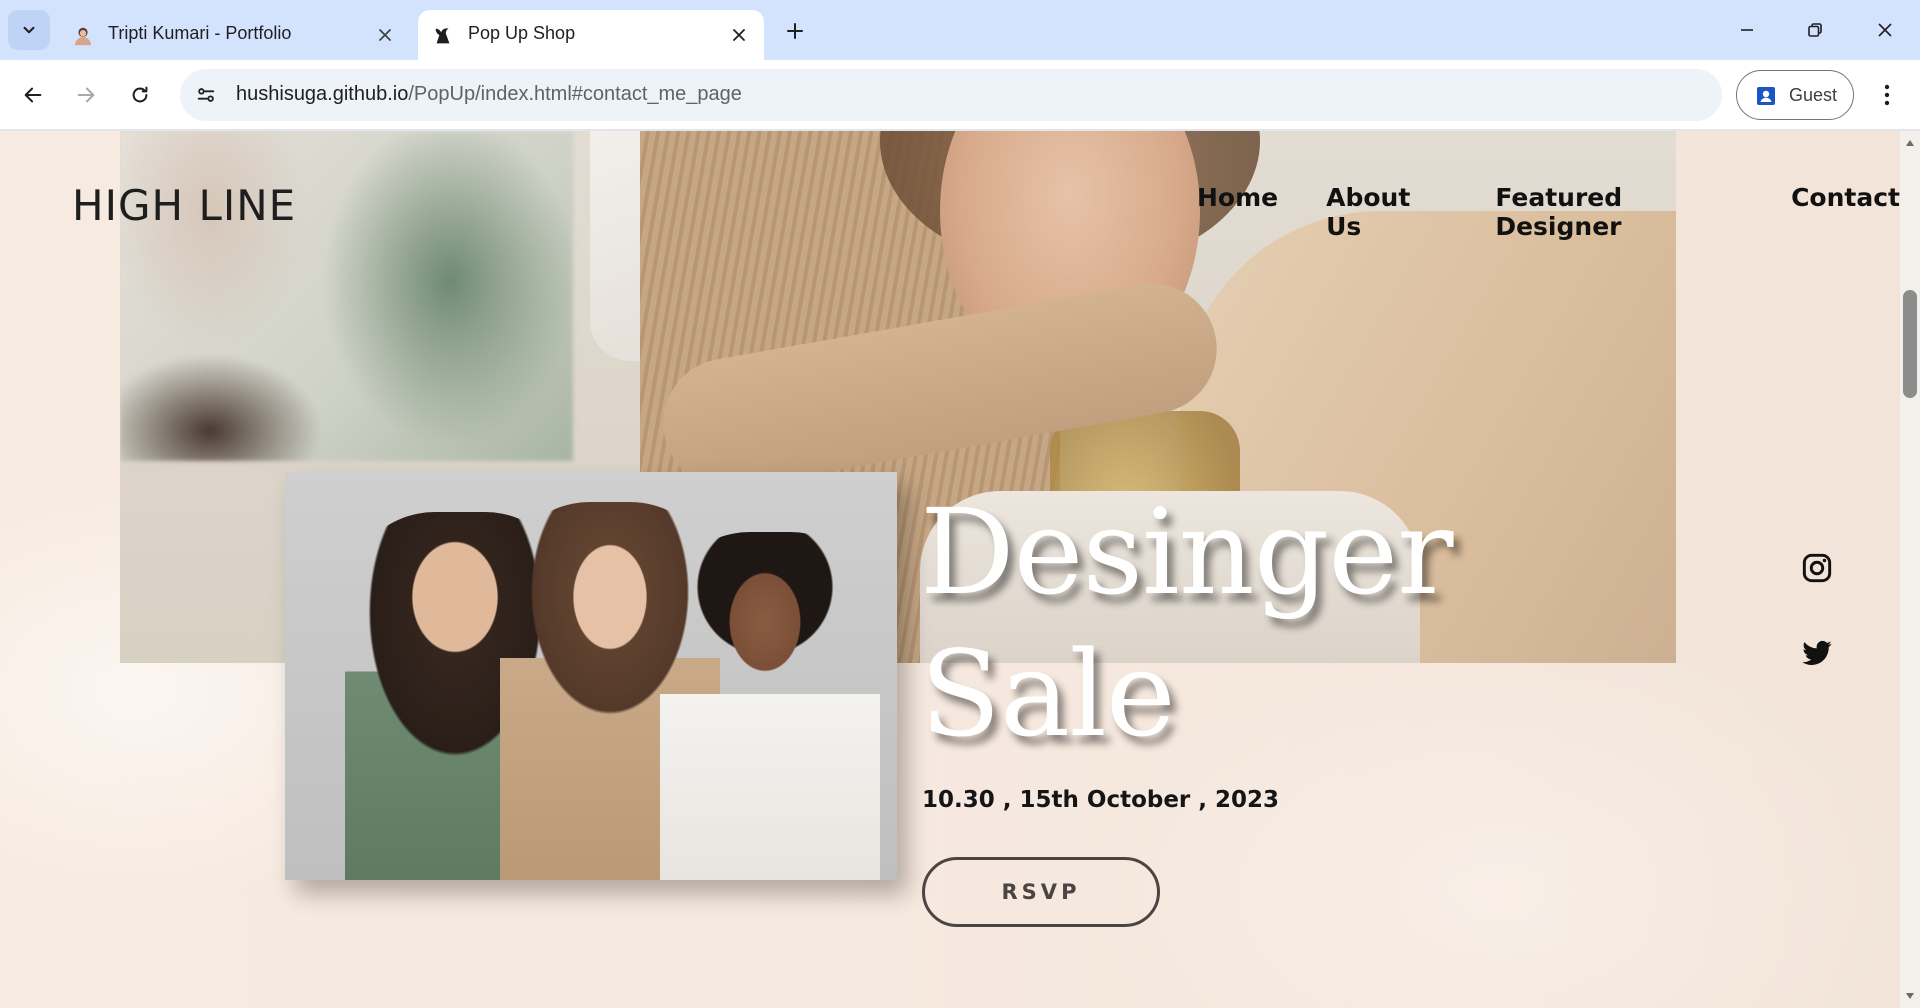 This screenshot has height=1008, width=1920. I want to click on twitter-link, so click(1817, 653).